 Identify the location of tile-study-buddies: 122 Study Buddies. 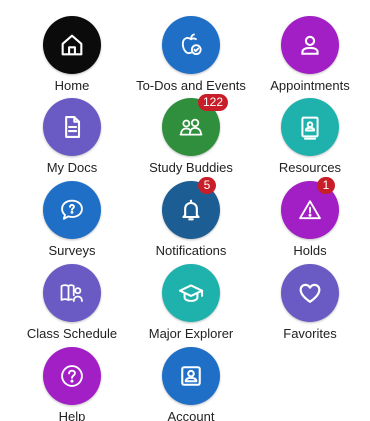
(191, 135).